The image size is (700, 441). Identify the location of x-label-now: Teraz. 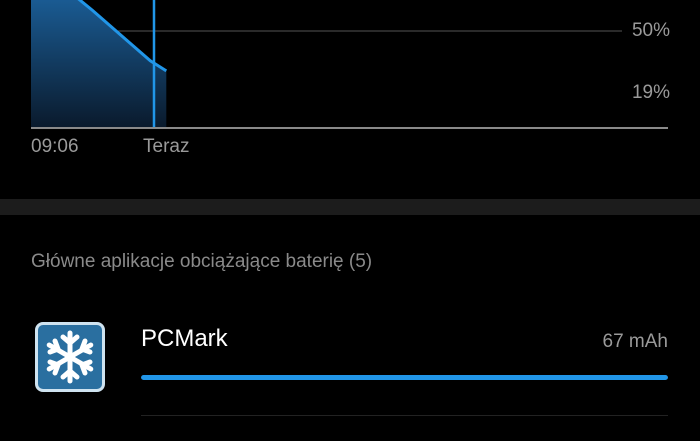
(166, 146).